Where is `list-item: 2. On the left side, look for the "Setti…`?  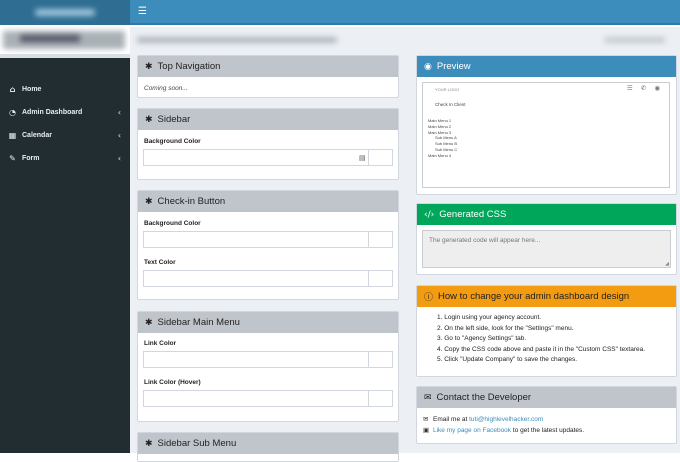 list-item: 2. On the left side, look for the "Setti… is located at coordinates (505, 328).